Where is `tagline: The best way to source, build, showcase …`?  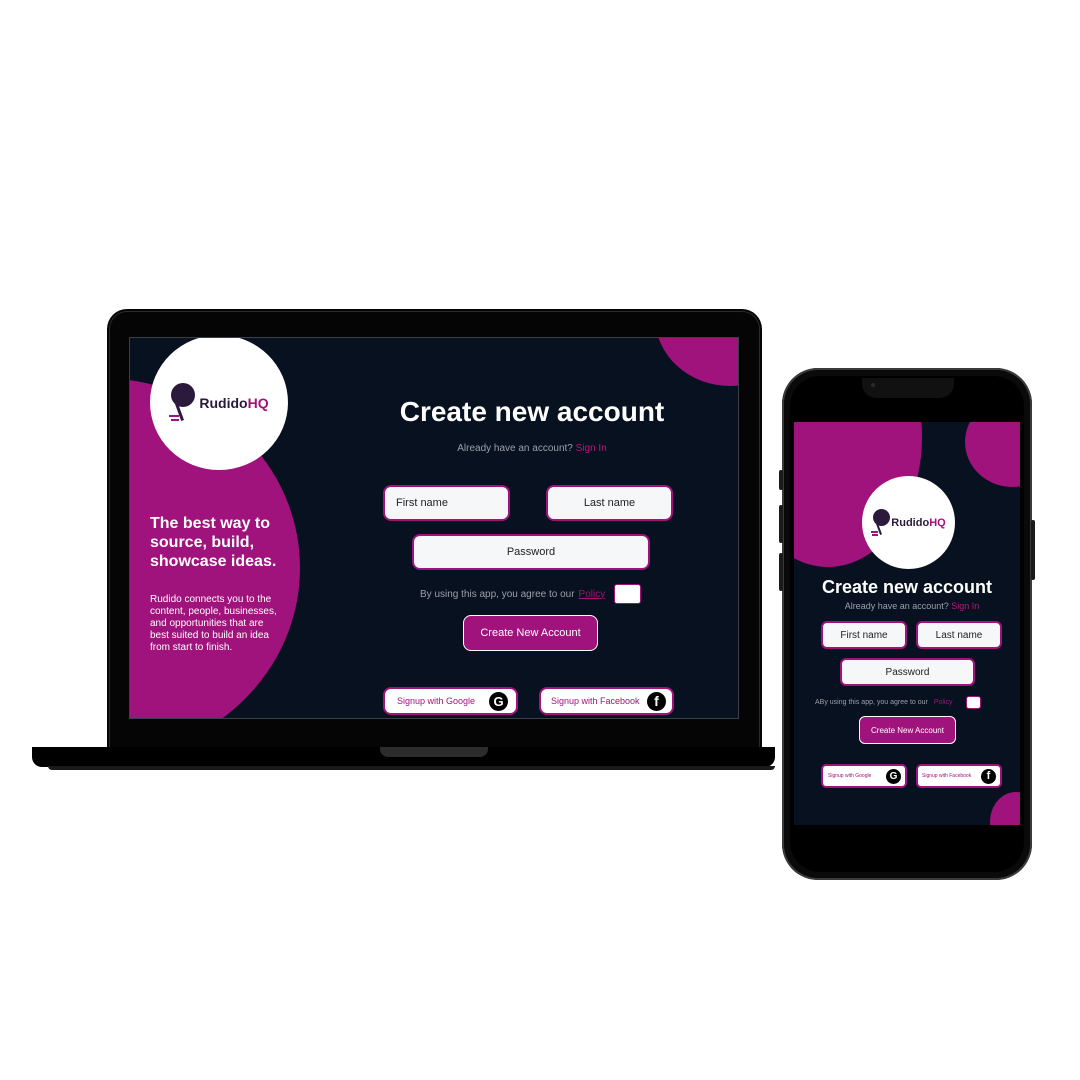 tagline: The best way to source, build, showcase … is located at coordinates (213, 543).